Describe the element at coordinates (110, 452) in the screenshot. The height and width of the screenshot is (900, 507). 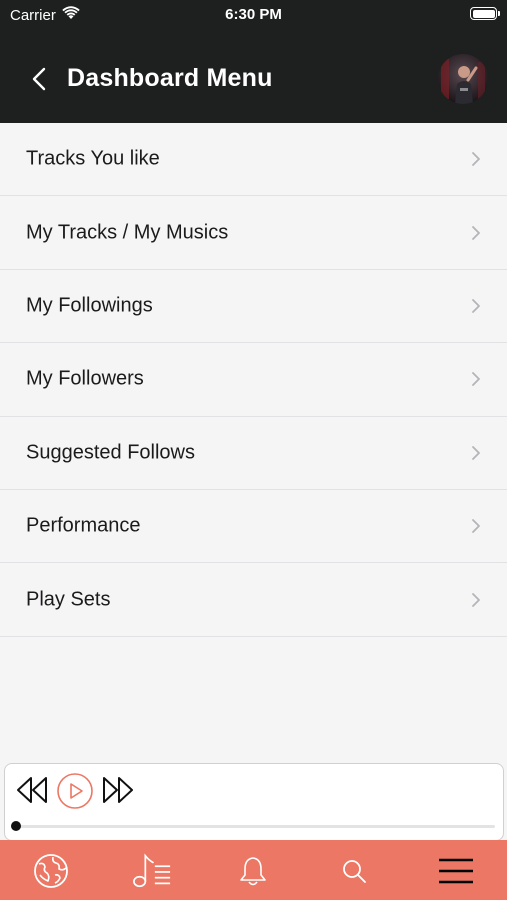
I see `menu-item-label: Suggested Follows` at that location.